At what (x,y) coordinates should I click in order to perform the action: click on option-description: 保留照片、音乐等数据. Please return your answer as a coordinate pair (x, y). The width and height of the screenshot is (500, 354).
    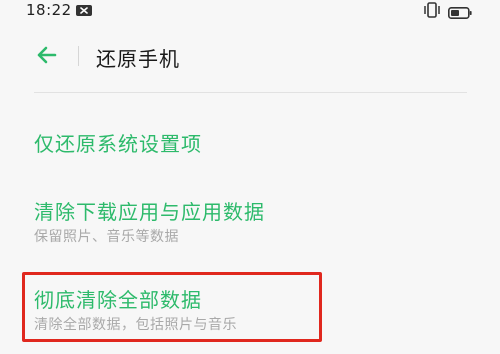
    Looking at the image, I should click on (106, 237).